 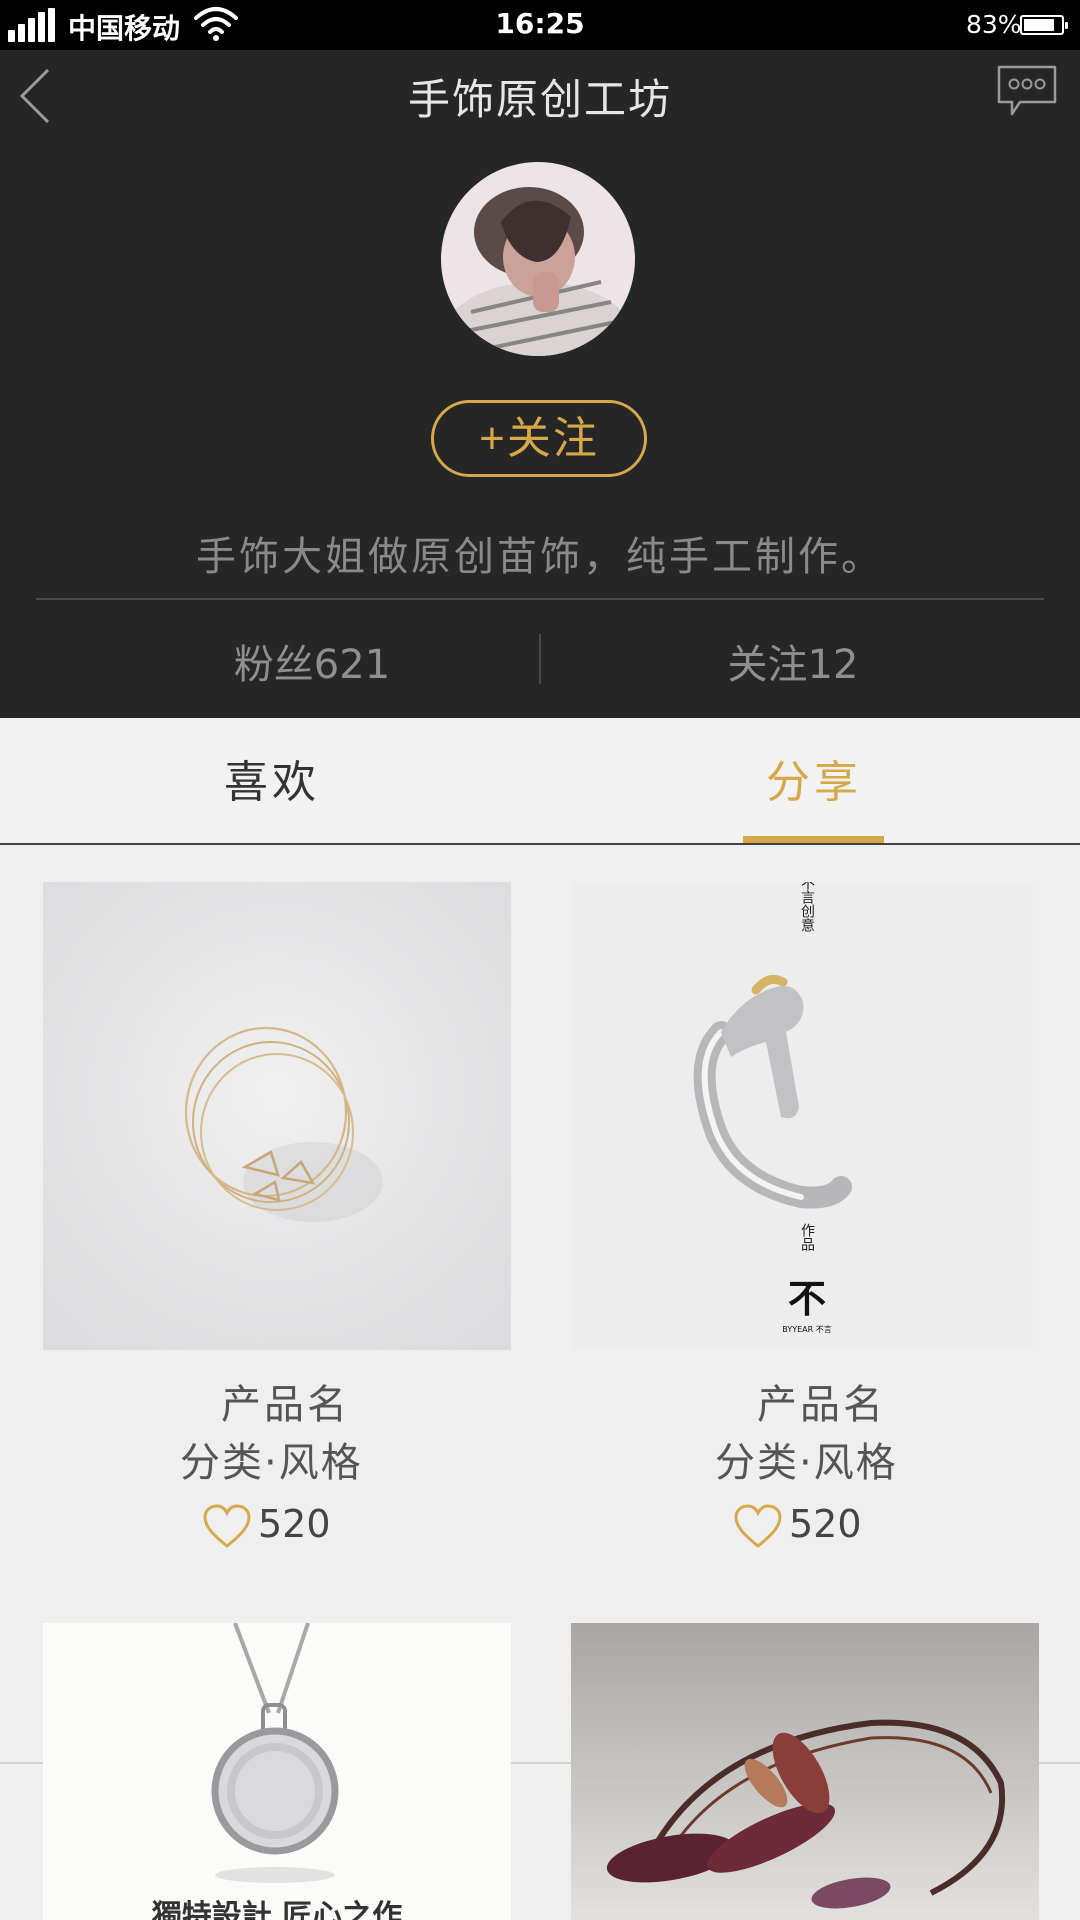 What do you see at coordinates (994, 24) in the screenshot?
I see `battery-percent: 83%` at bounding box center [994, 24].